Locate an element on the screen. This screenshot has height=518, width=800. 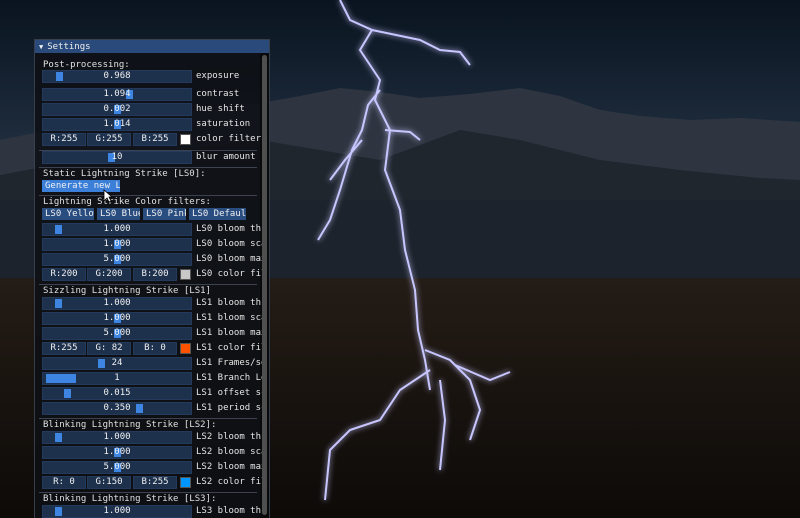
ls1-bloom-max-label: LS1 bloom max is located at coordinates (229, 333).